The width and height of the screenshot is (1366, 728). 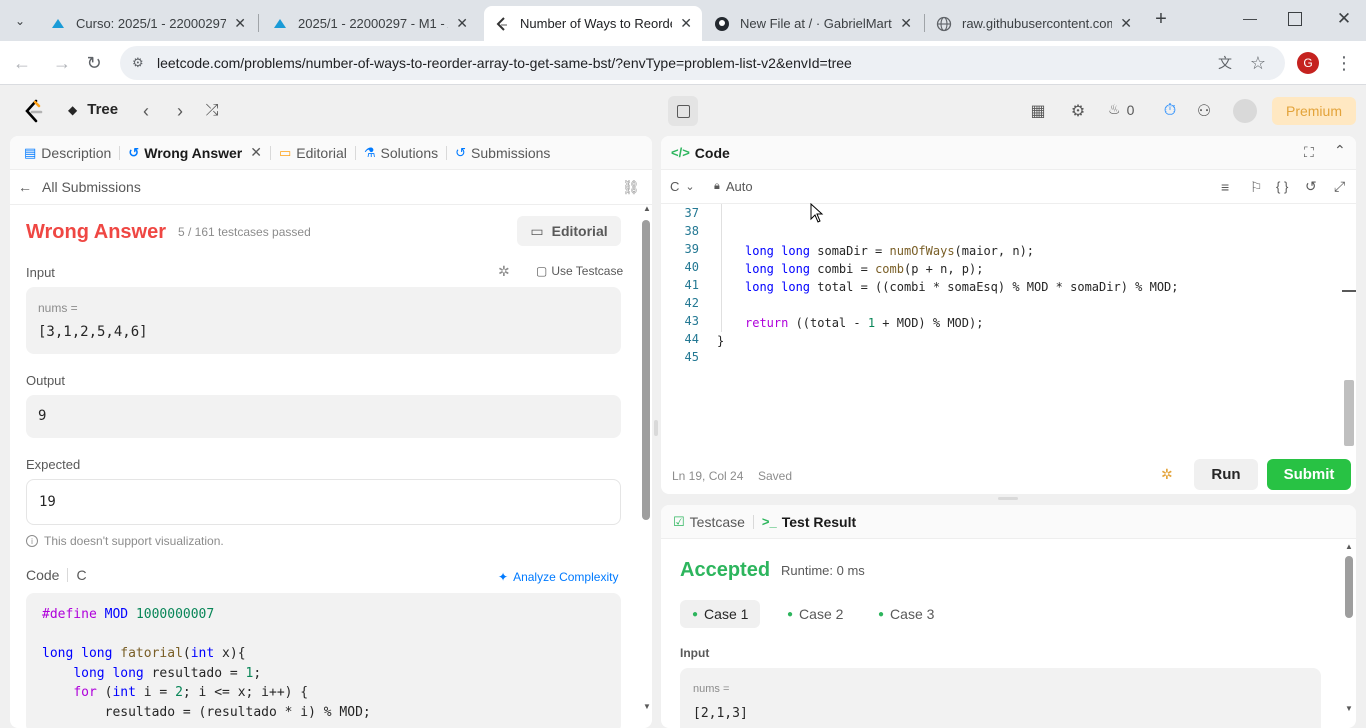 What do you see at coordinates (720, 713) in the screenshot?
I see `result-input-value: [2,1,3]` at bounding box center [720, 713].